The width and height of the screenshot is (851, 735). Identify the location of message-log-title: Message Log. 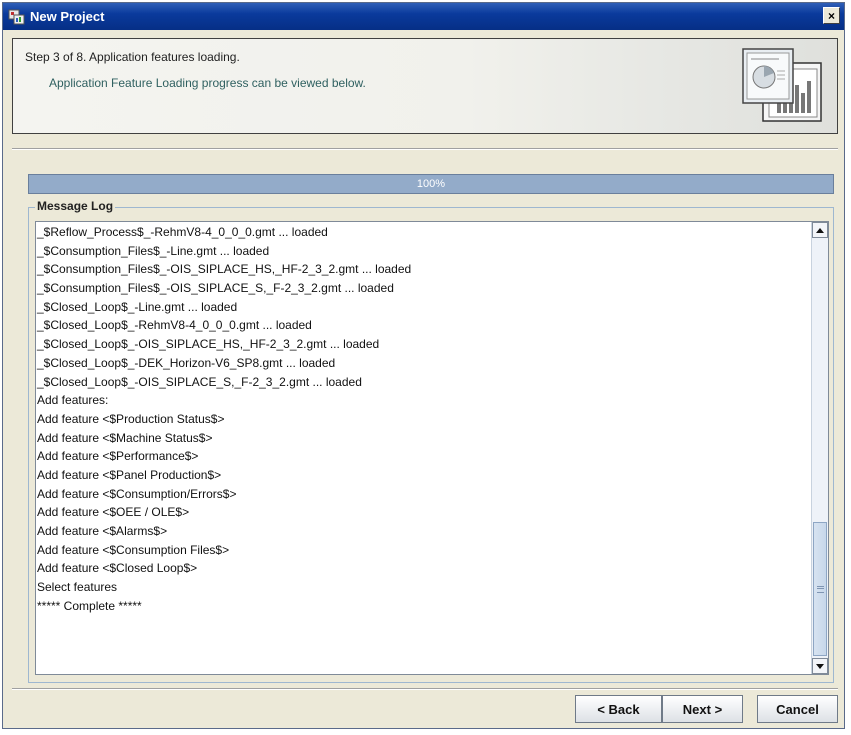
(75, 206).